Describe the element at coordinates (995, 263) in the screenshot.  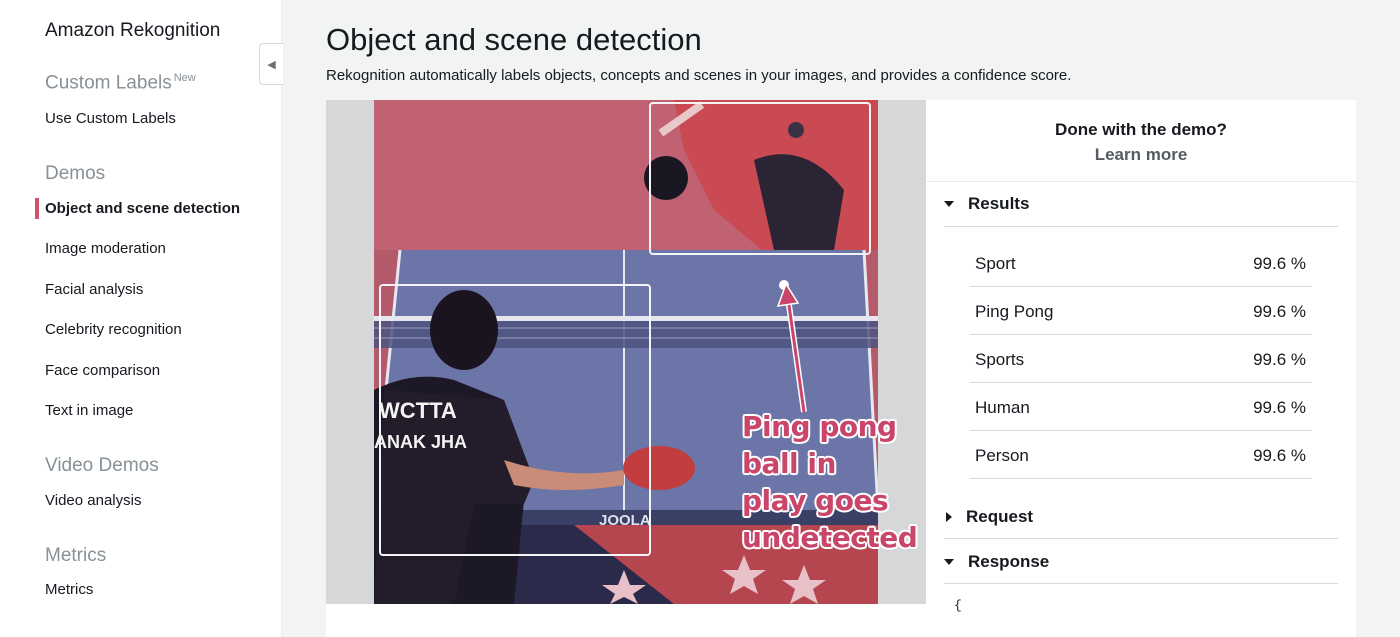
I see `result-label: Sport` at that location.